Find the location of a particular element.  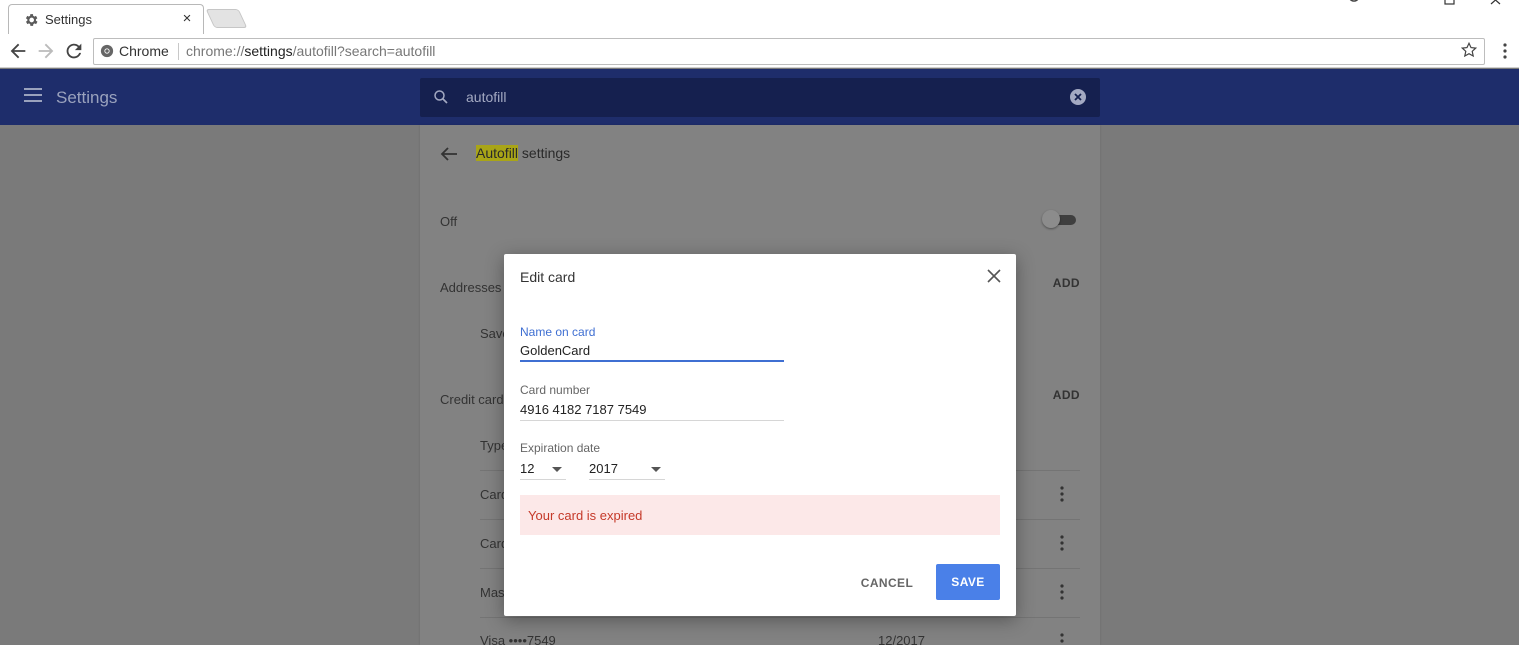

add-card-button: ADD is located at coordinates (1066, 395).